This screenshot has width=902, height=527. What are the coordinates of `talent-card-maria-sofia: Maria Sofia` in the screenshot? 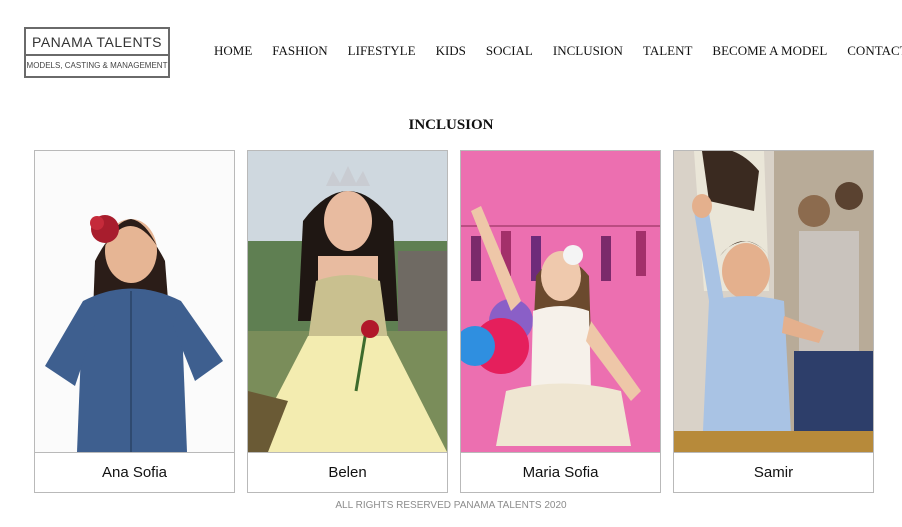 It's located at (560, 321).